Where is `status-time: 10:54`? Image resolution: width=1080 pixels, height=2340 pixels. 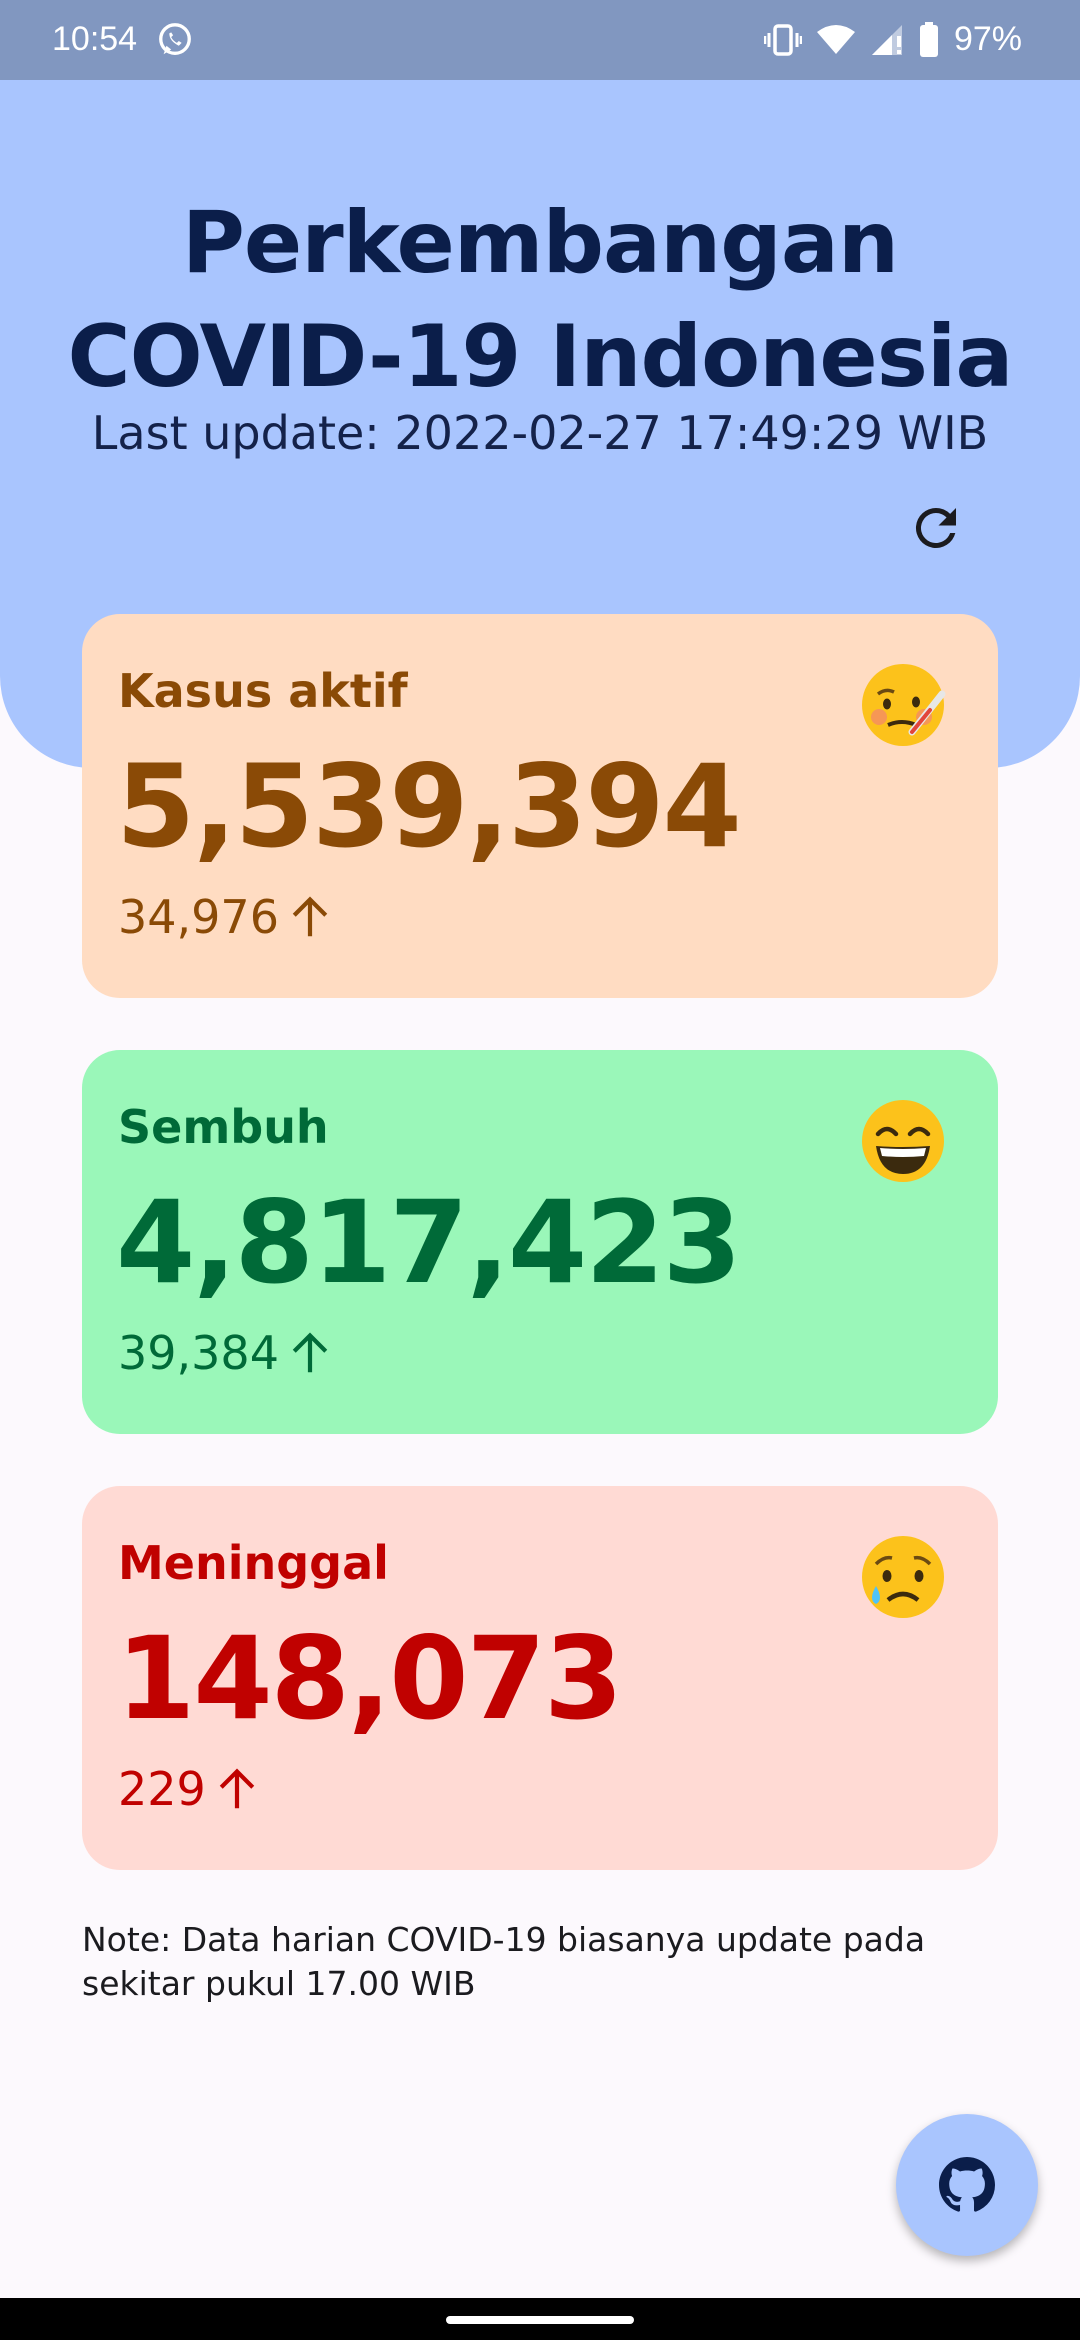
status-time: 10:54 is located at coordinates (95, 39).